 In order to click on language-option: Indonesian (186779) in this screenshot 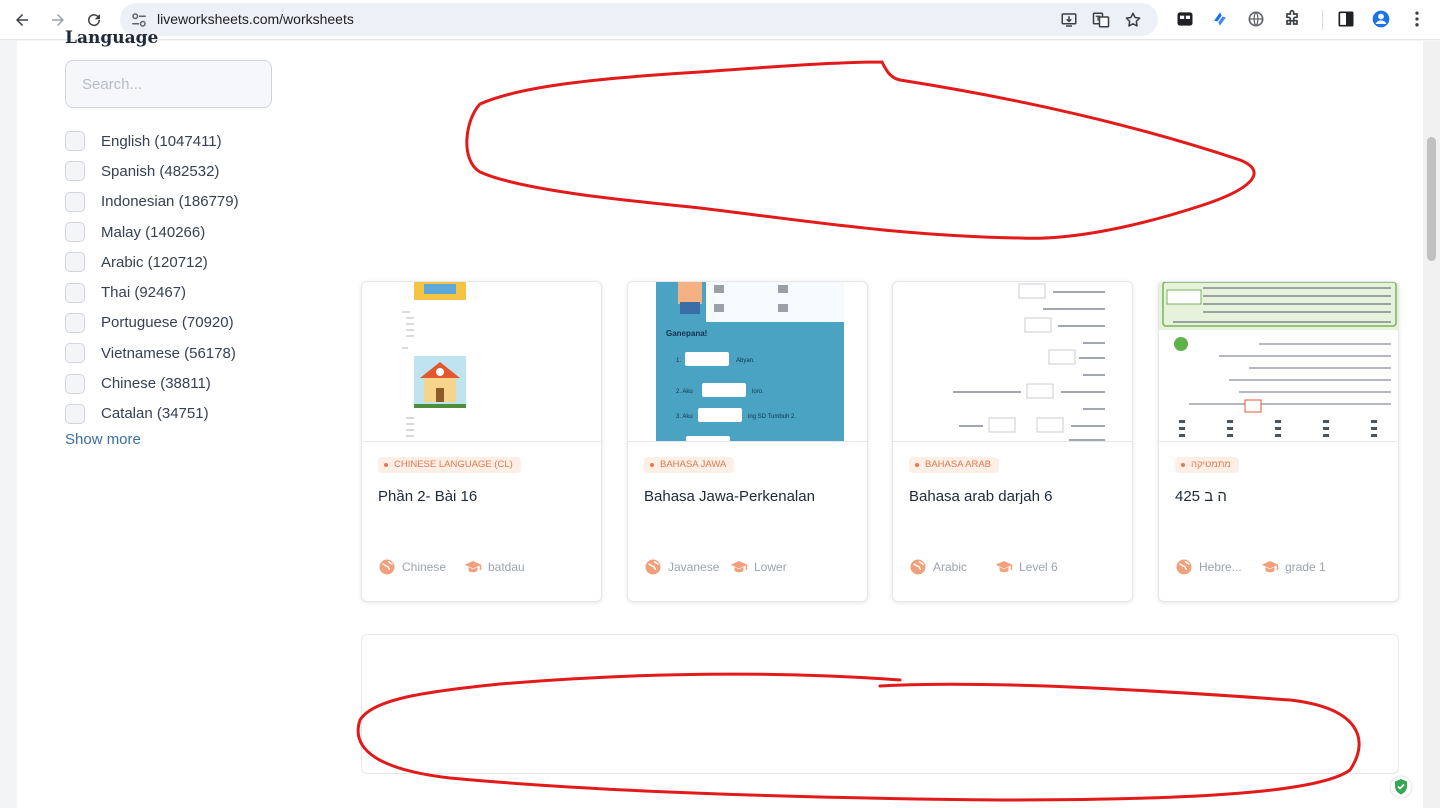, I will do `click(152, 202)`.